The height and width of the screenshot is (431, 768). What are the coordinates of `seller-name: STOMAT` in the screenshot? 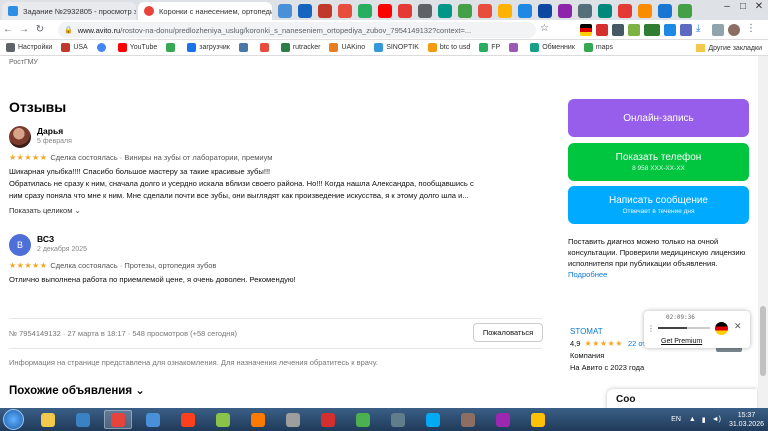 It's located at (586, 331).